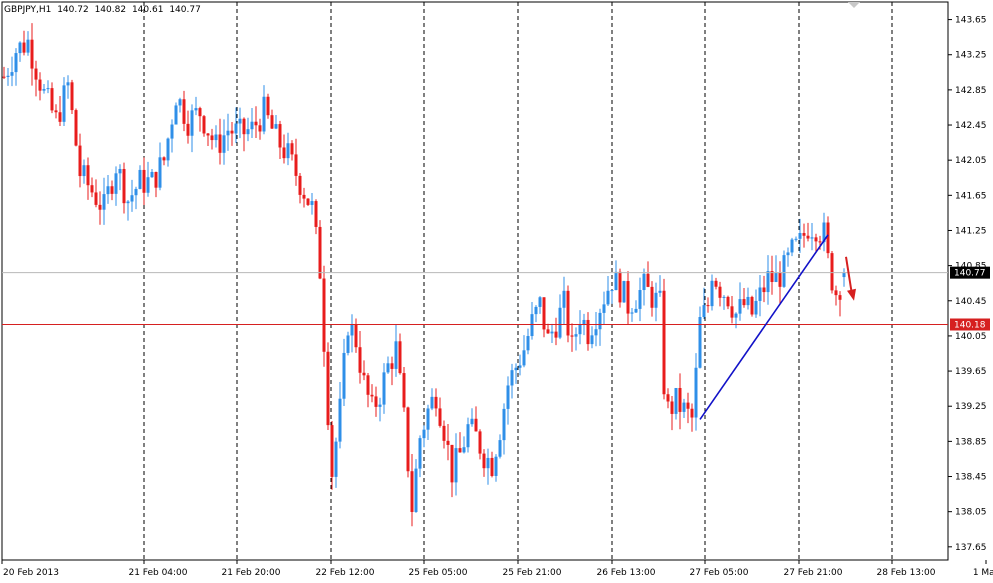 Image resolution: width=993 pixels, height=583 pixels. What do you see at coordinates (970, 325) in the screenshot?
I see `support-price-label: 140.18` at bounding box center [970, 325].